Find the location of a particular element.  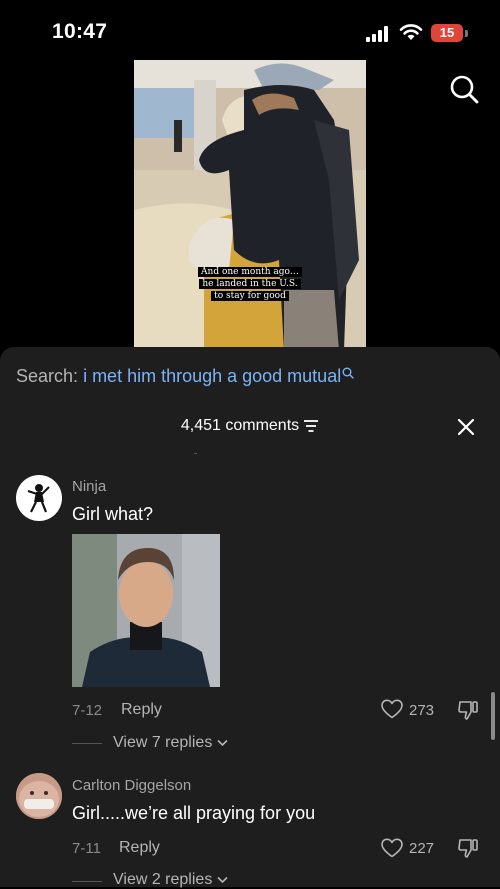

caption-line: to stay for good is located at coordinates (250, 296).